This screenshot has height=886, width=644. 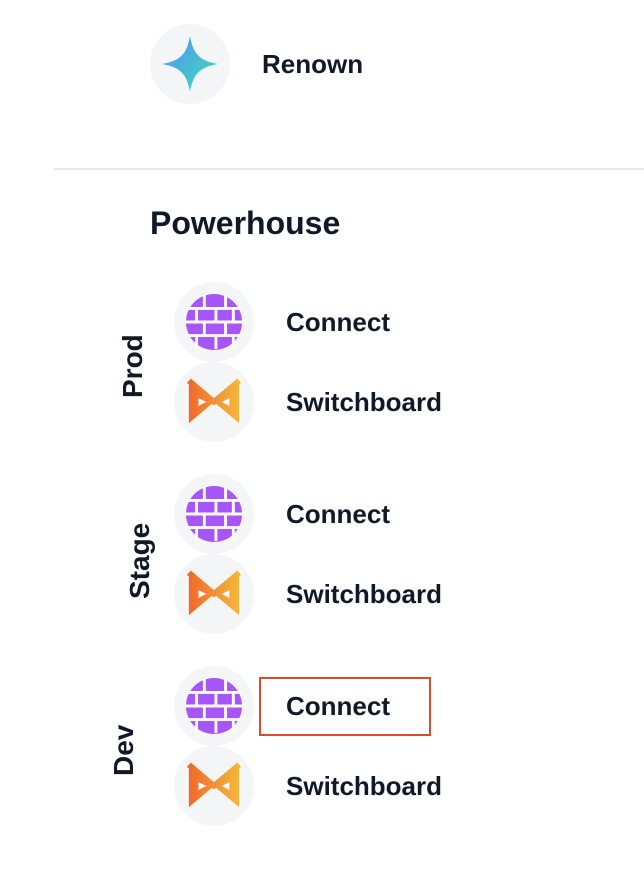 I want to click on env-label-dev: Dev, so click(x=123, y=750).